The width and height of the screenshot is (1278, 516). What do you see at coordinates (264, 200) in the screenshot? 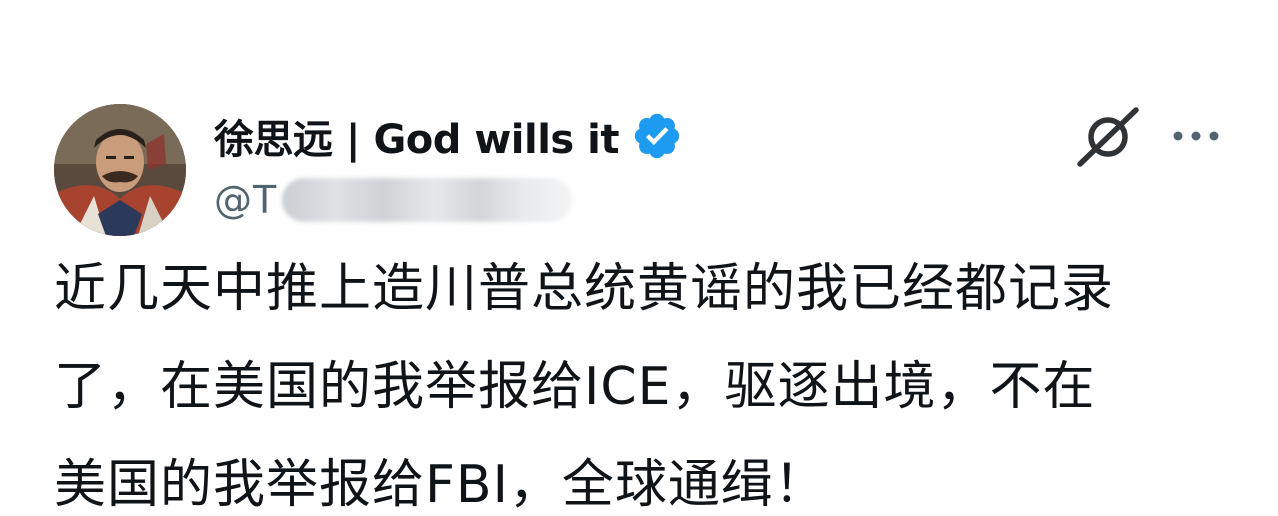
I see `handle-visible-char: T` at bounding box center [264, 200].